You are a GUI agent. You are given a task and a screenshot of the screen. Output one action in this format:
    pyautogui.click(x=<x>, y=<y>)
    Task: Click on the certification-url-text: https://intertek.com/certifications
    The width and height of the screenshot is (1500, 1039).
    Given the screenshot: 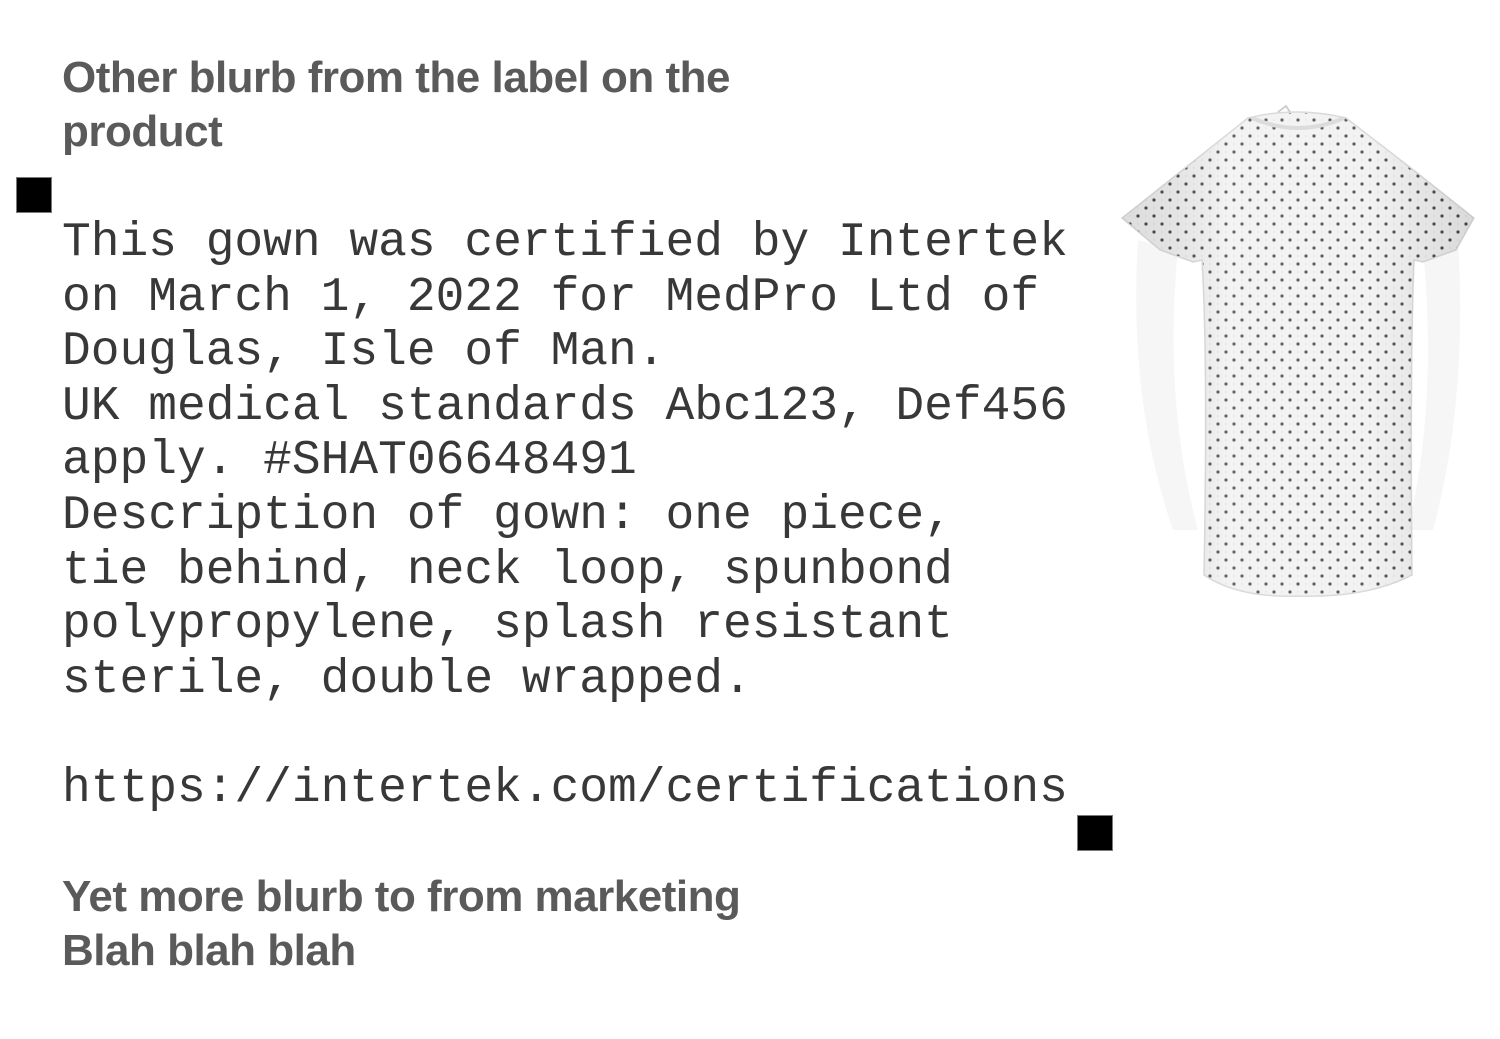 What is the action you would take?
    pyautogui.click(x=565, y=789)
    